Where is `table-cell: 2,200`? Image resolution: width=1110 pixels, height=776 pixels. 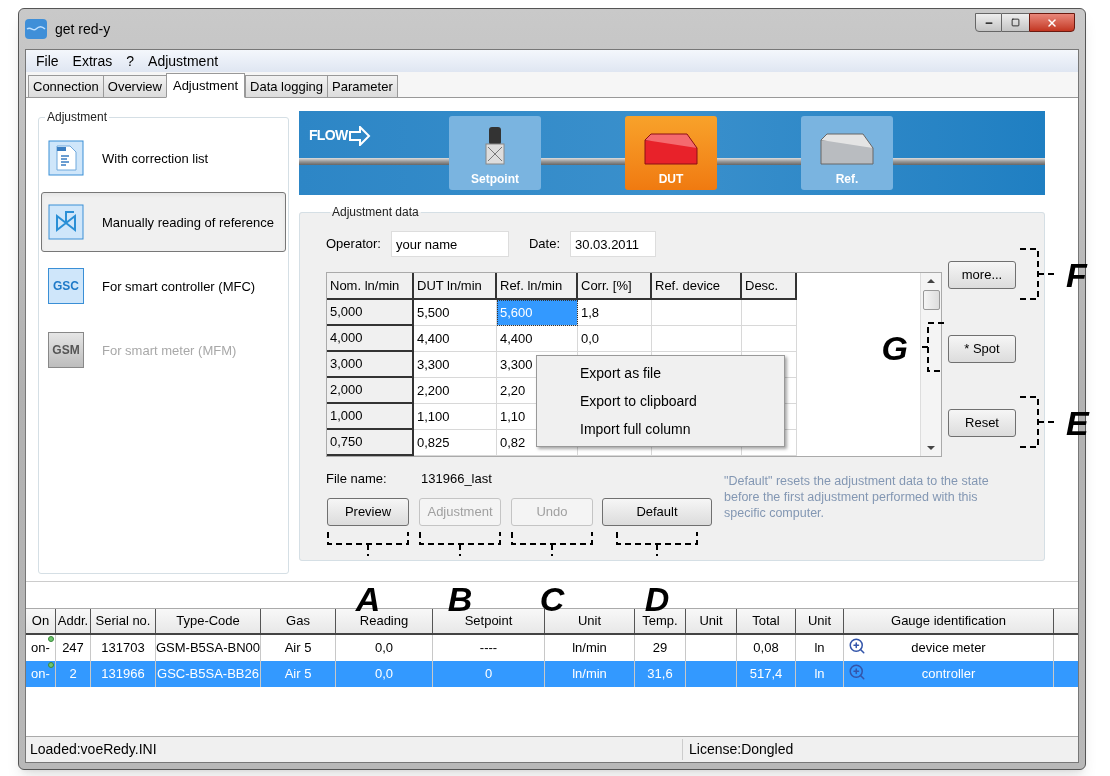
table-cell: 2,200 is located at coordinates (455, 391).